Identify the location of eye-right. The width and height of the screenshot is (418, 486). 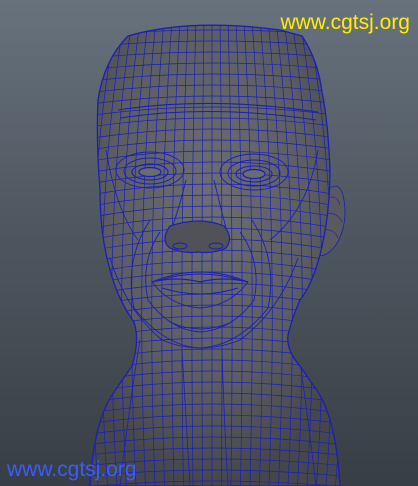
(254, 174).